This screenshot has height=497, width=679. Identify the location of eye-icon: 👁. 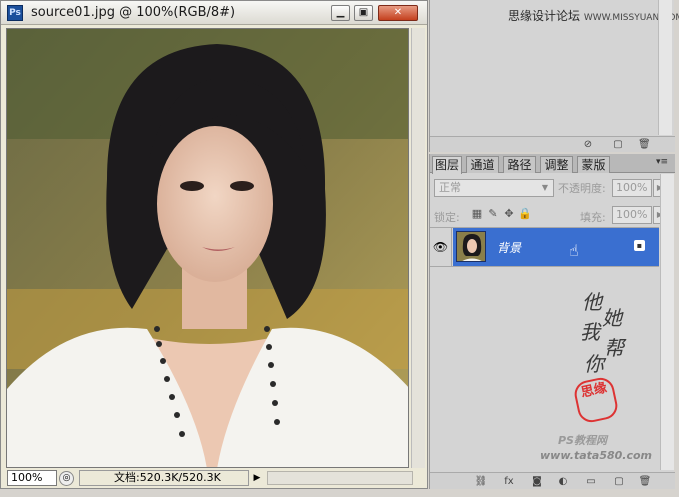
(441, 247).